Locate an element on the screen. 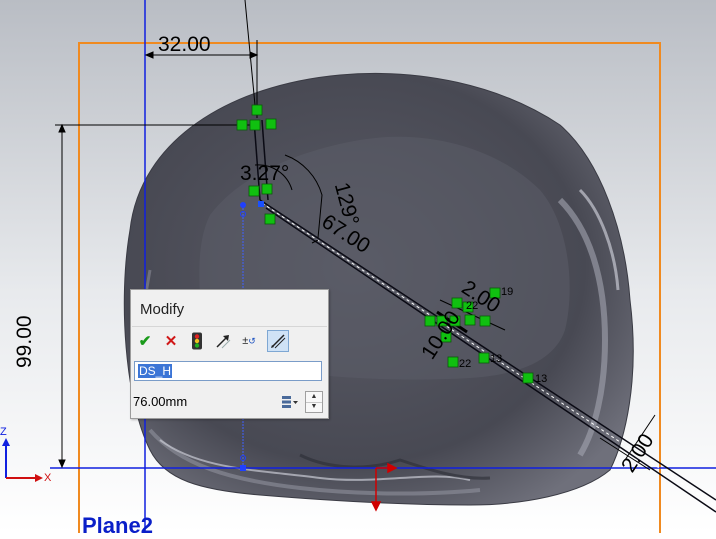 The height and width of the screenshot is (539, 716). modify-dialog-divider is located at coordinates (229, 326).